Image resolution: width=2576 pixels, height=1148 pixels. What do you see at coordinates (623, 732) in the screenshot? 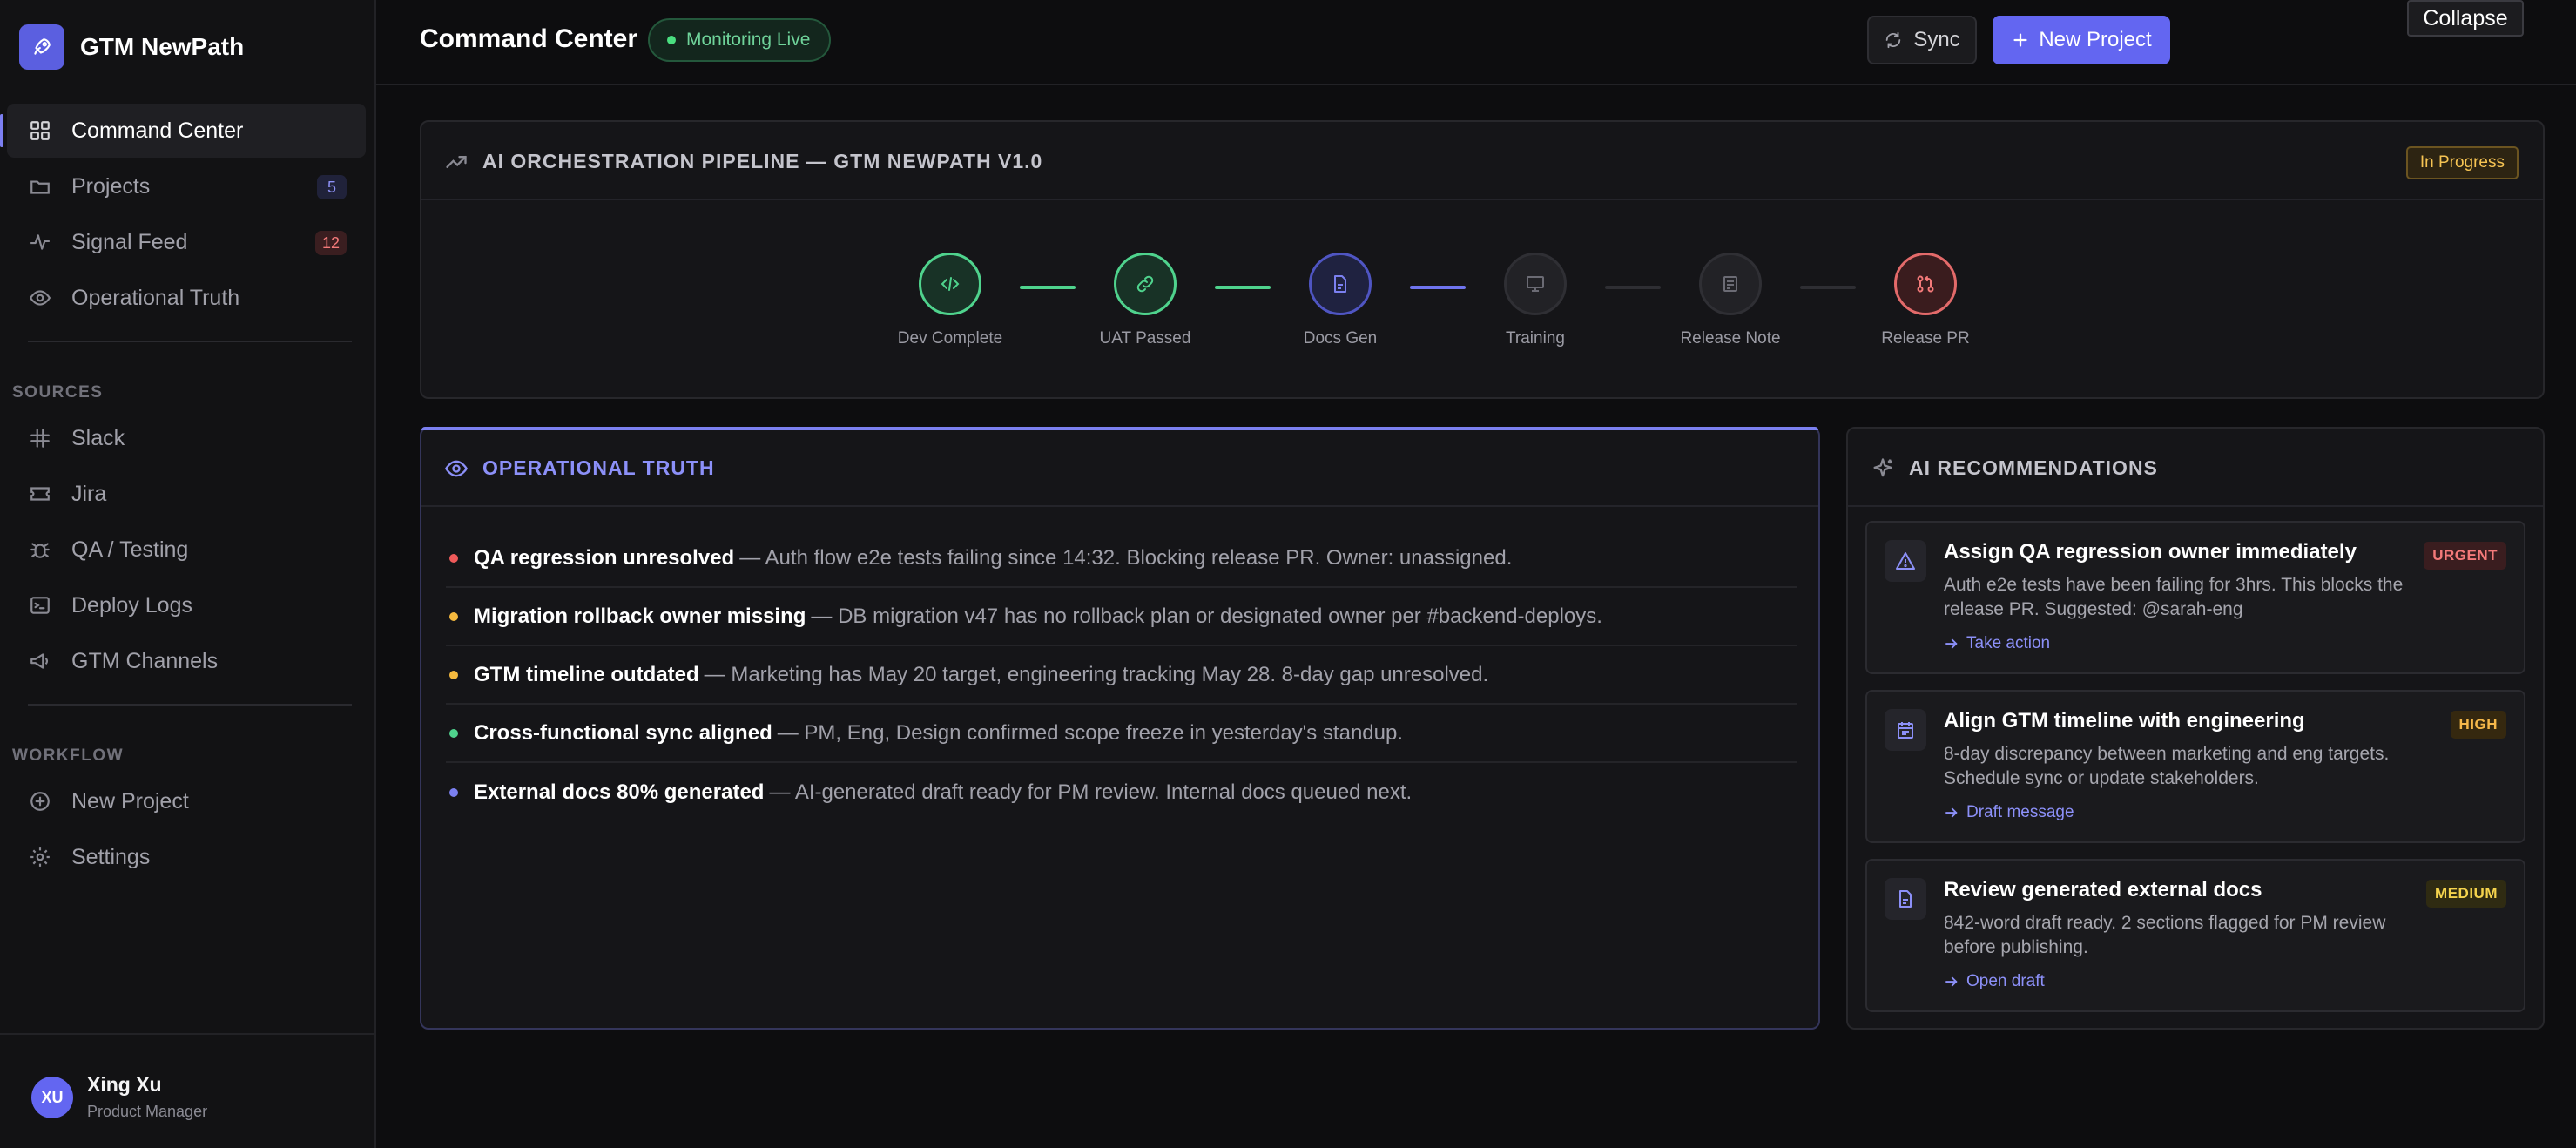
I see `truth-item-title: Cross-functional sync aligned` at bounding box center [623, 732].